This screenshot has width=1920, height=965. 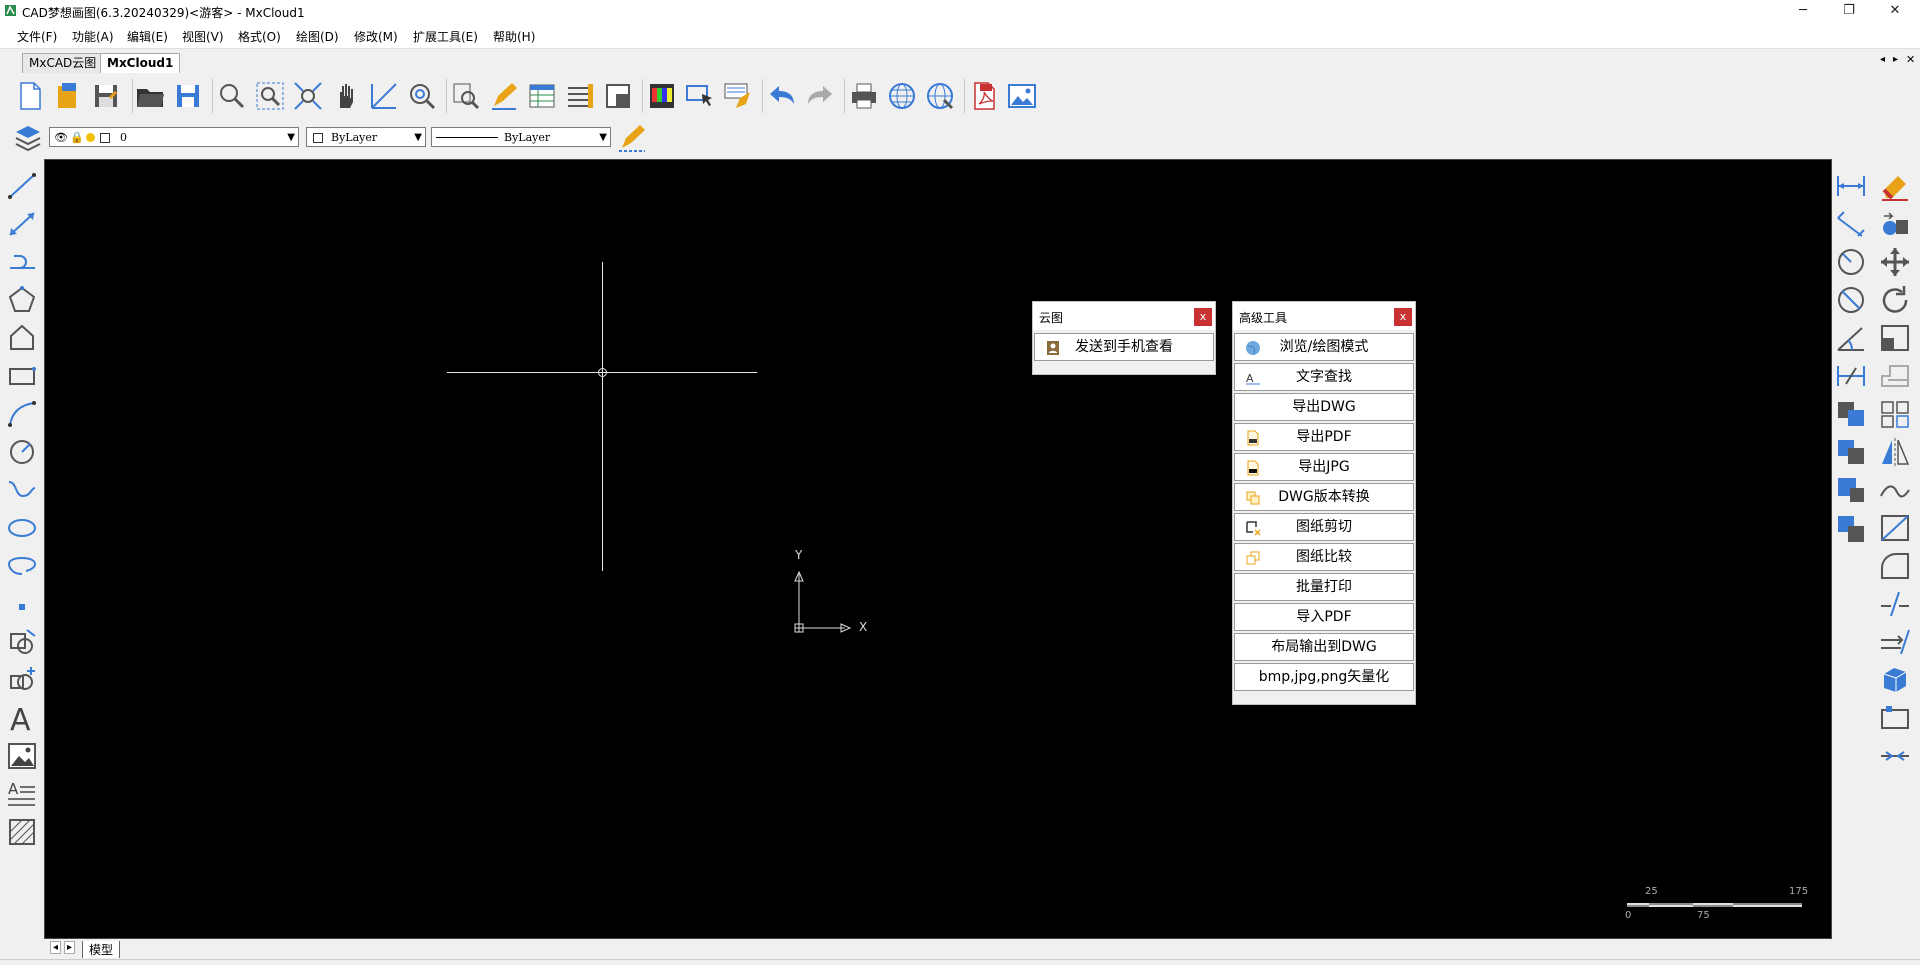 What do you see at coordinates (1124, 347) in the screenshot?
I see `send-to-phone-button: 发送到手机查看` at bounding box center [1124, 347].